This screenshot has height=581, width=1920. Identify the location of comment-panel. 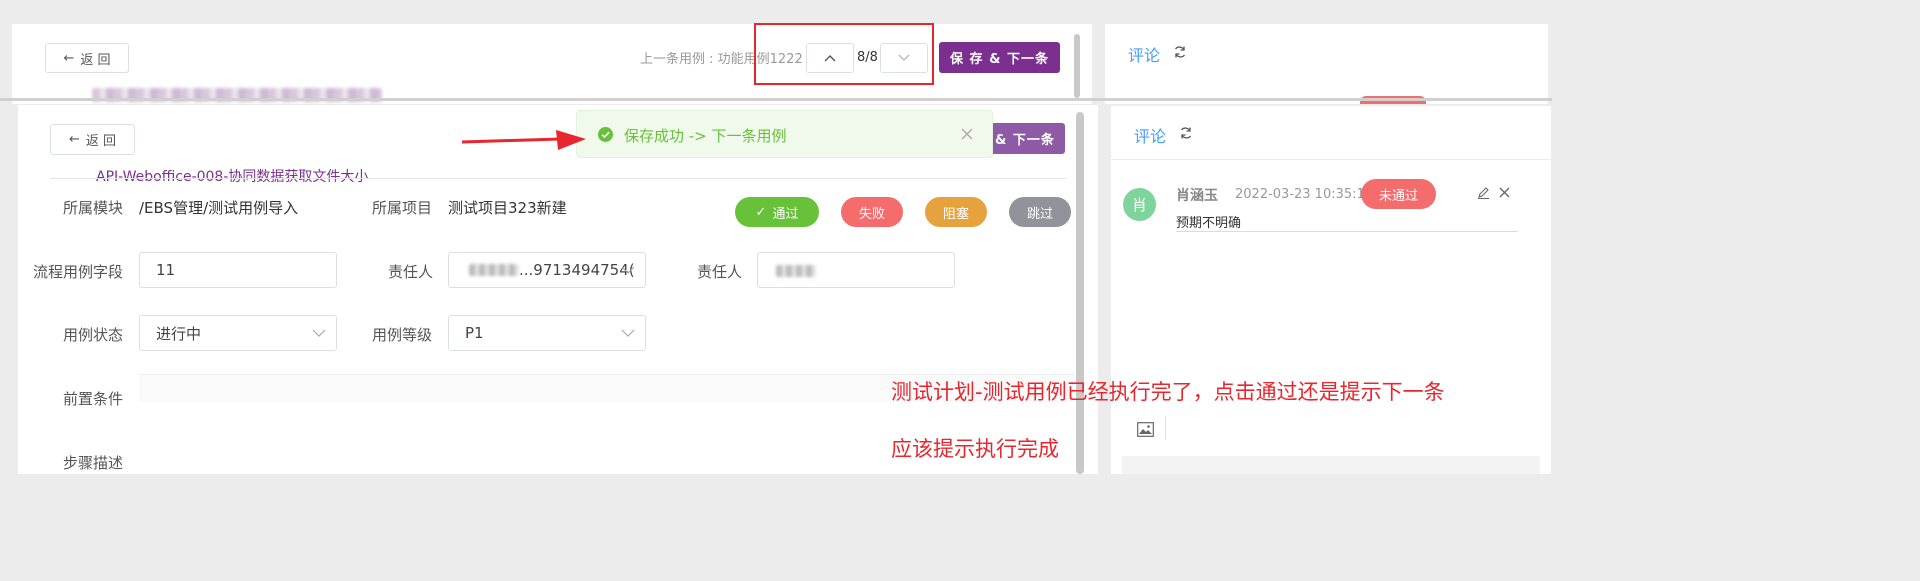
(1331, 290).